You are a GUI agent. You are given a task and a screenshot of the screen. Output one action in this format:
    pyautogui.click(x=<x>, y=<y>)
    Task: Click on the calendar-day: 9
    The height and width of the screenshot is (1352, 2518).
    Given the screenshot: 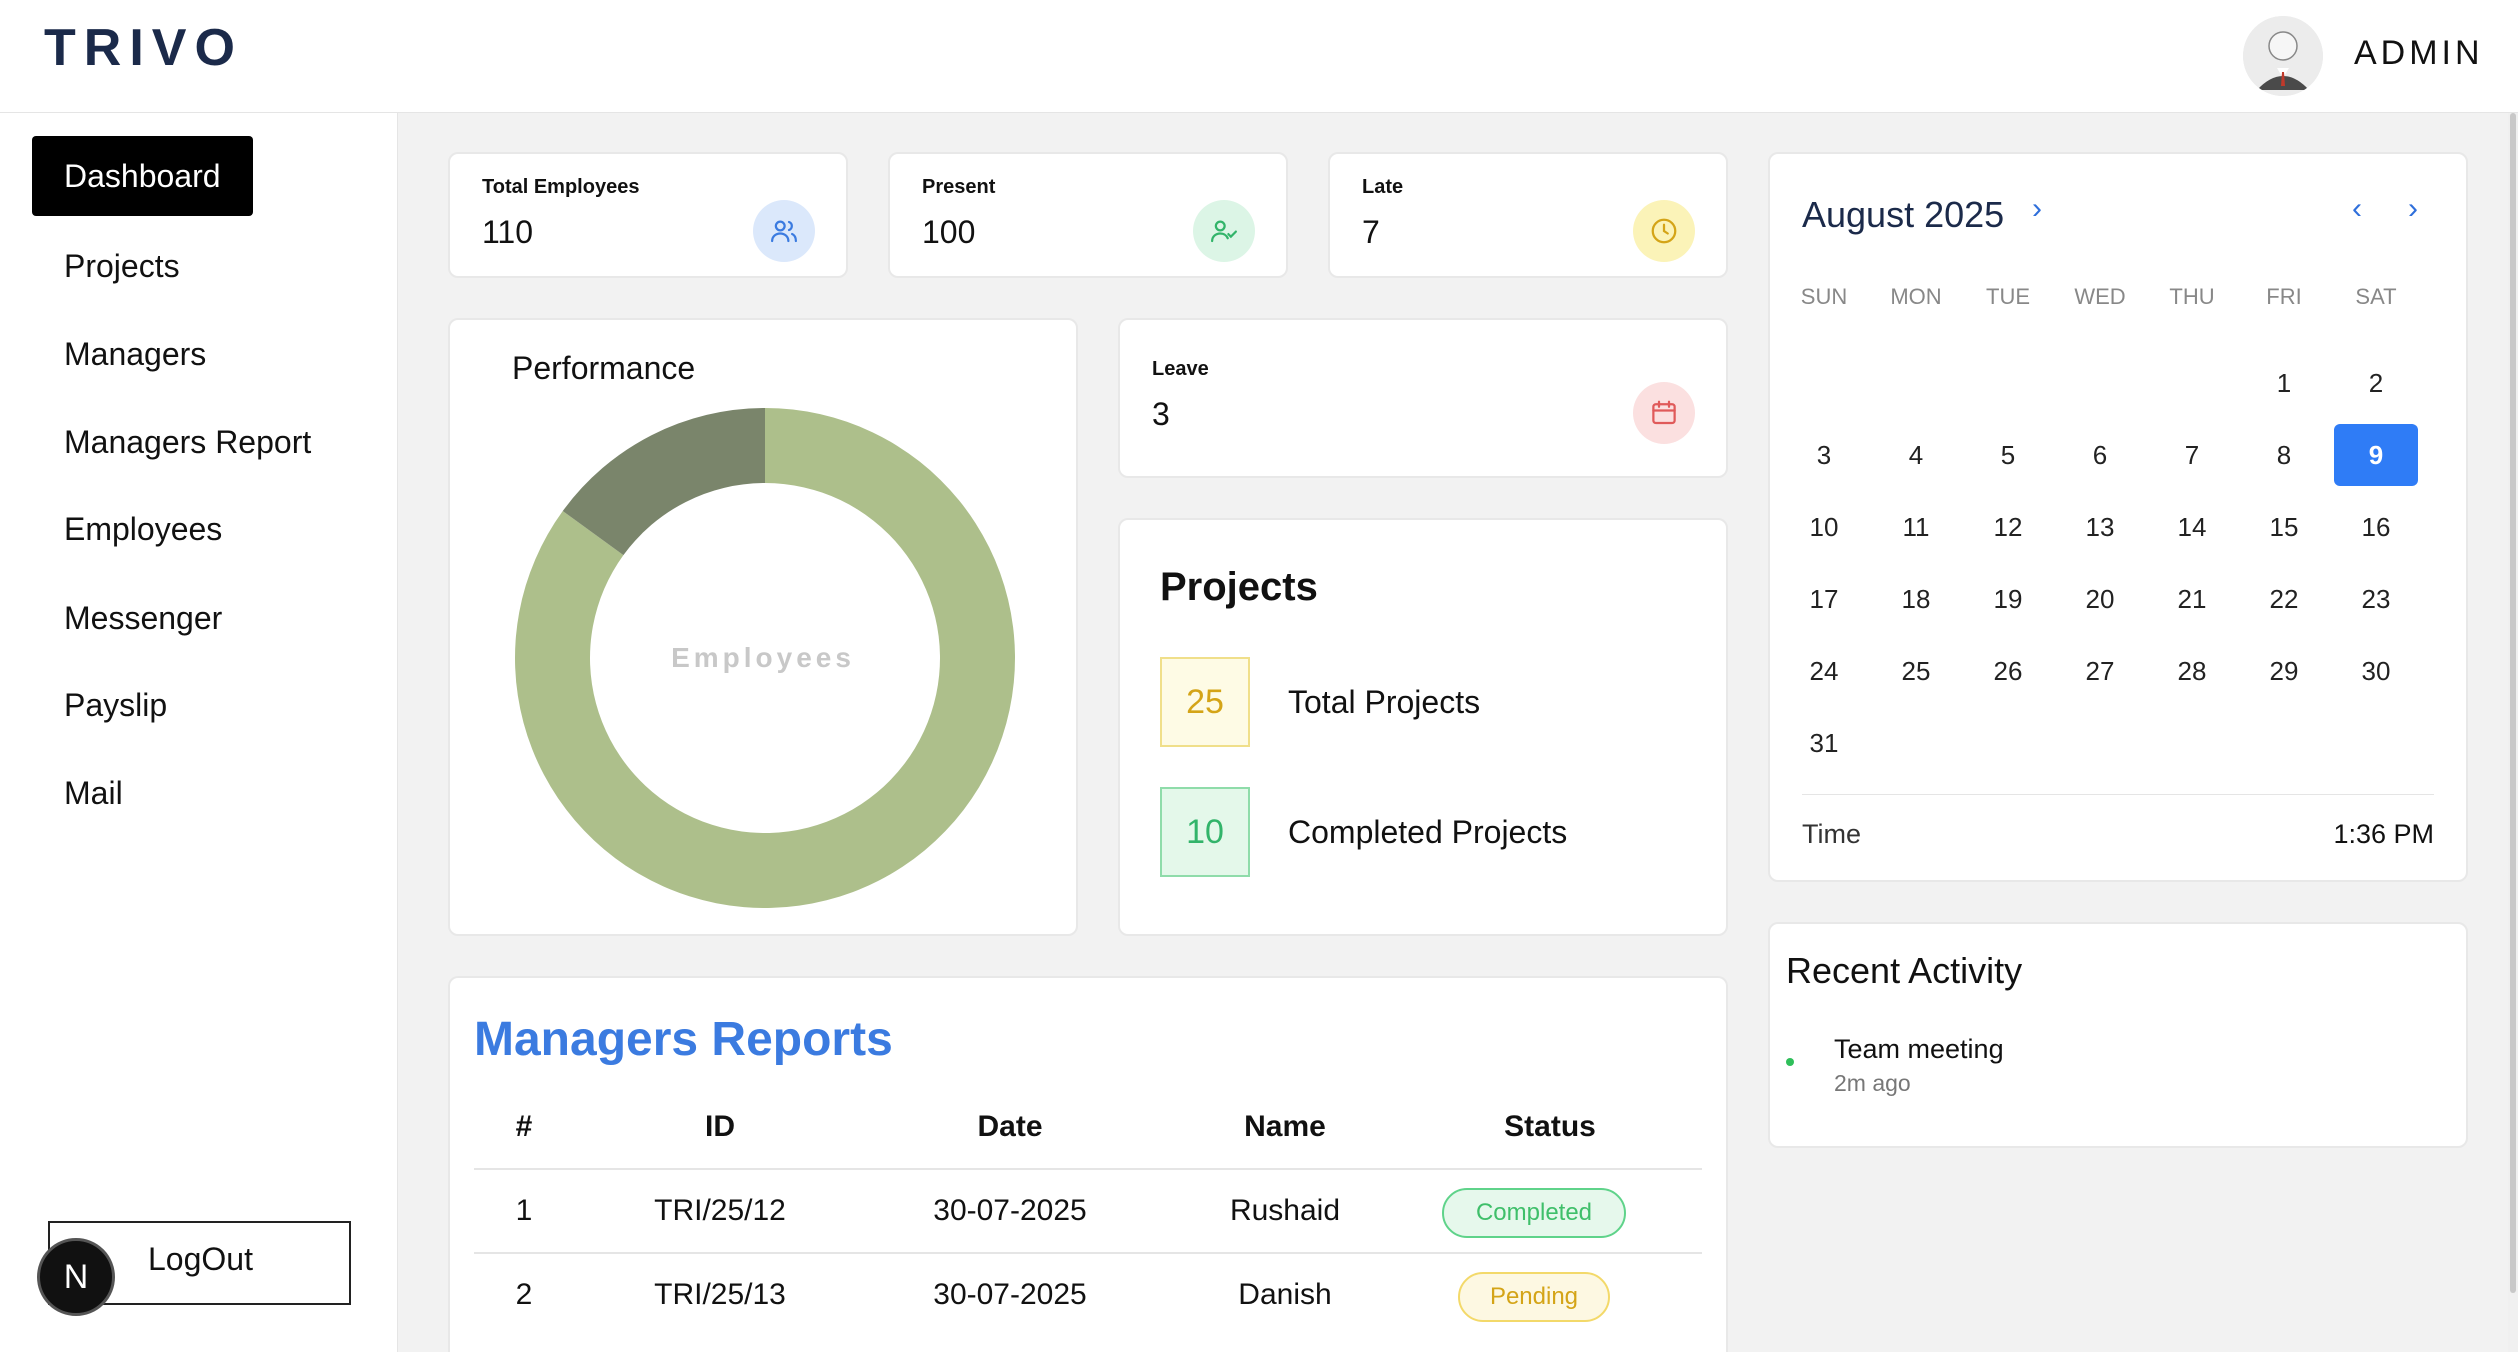 What is the action you would take?
    pyautogui.click(x=2376, y=455)
    